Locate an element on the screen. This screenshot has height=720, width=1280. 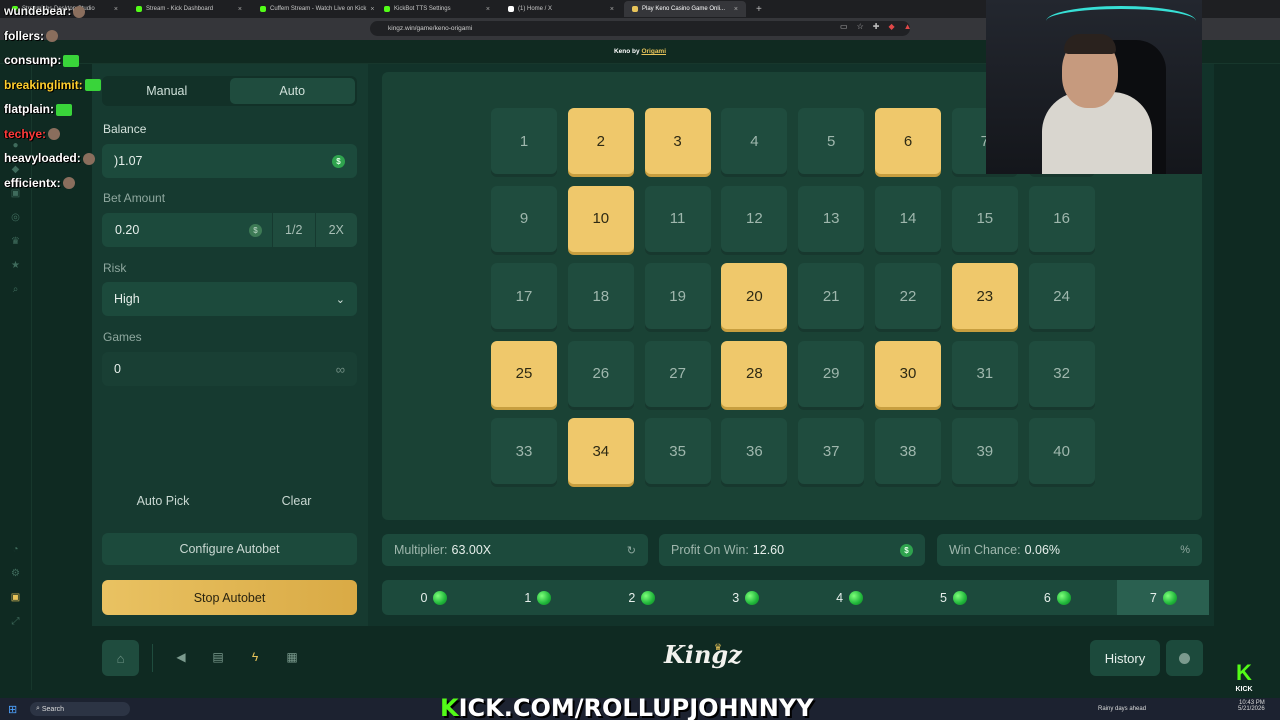
browser-tab: (1) Home / X × is located at coordinates (561, 9).